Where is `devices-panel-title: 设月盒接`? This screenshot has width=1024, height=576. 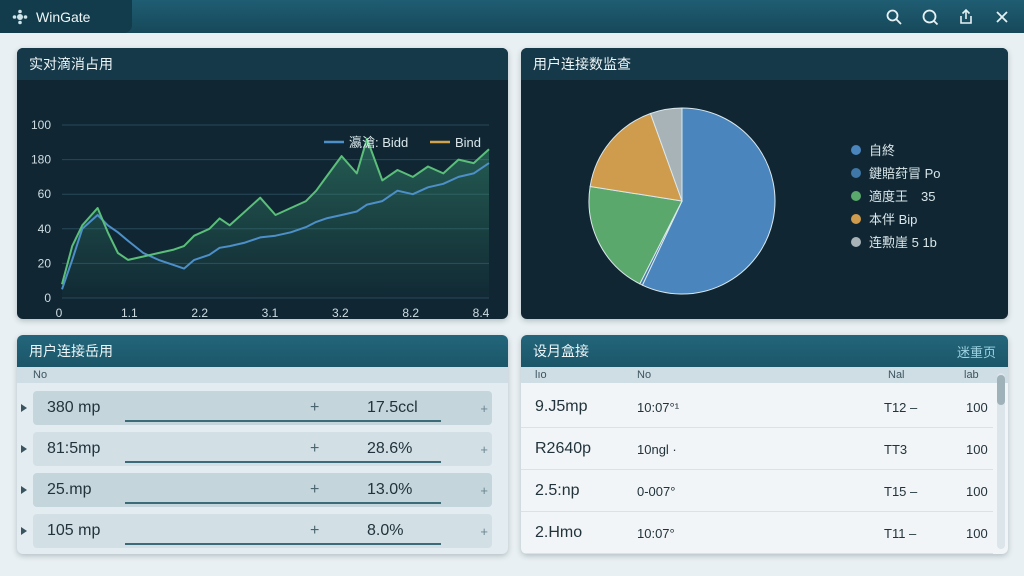
devices-panel-title: 设月盒接 is located at coordinates (561, 351).